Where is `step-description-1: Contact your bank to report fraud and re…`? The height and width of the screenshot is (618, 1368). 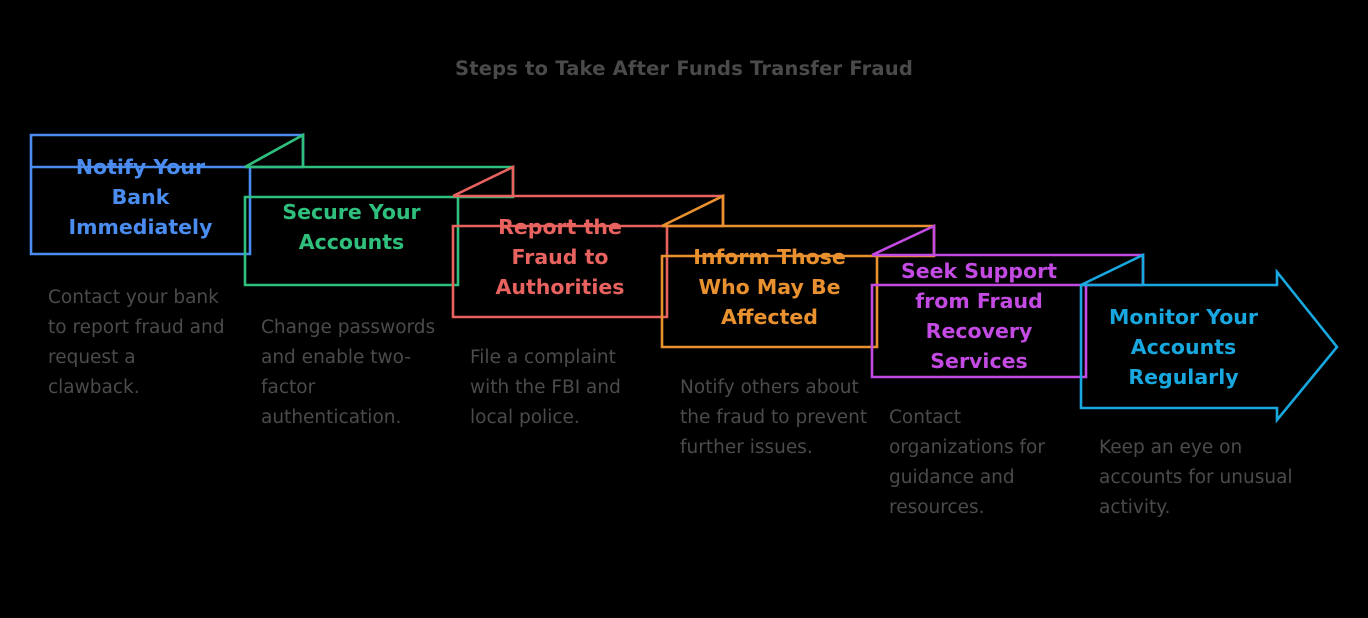 step-description-1: Contact your bank to report fraud and re… is located at coordinates (136, 342).